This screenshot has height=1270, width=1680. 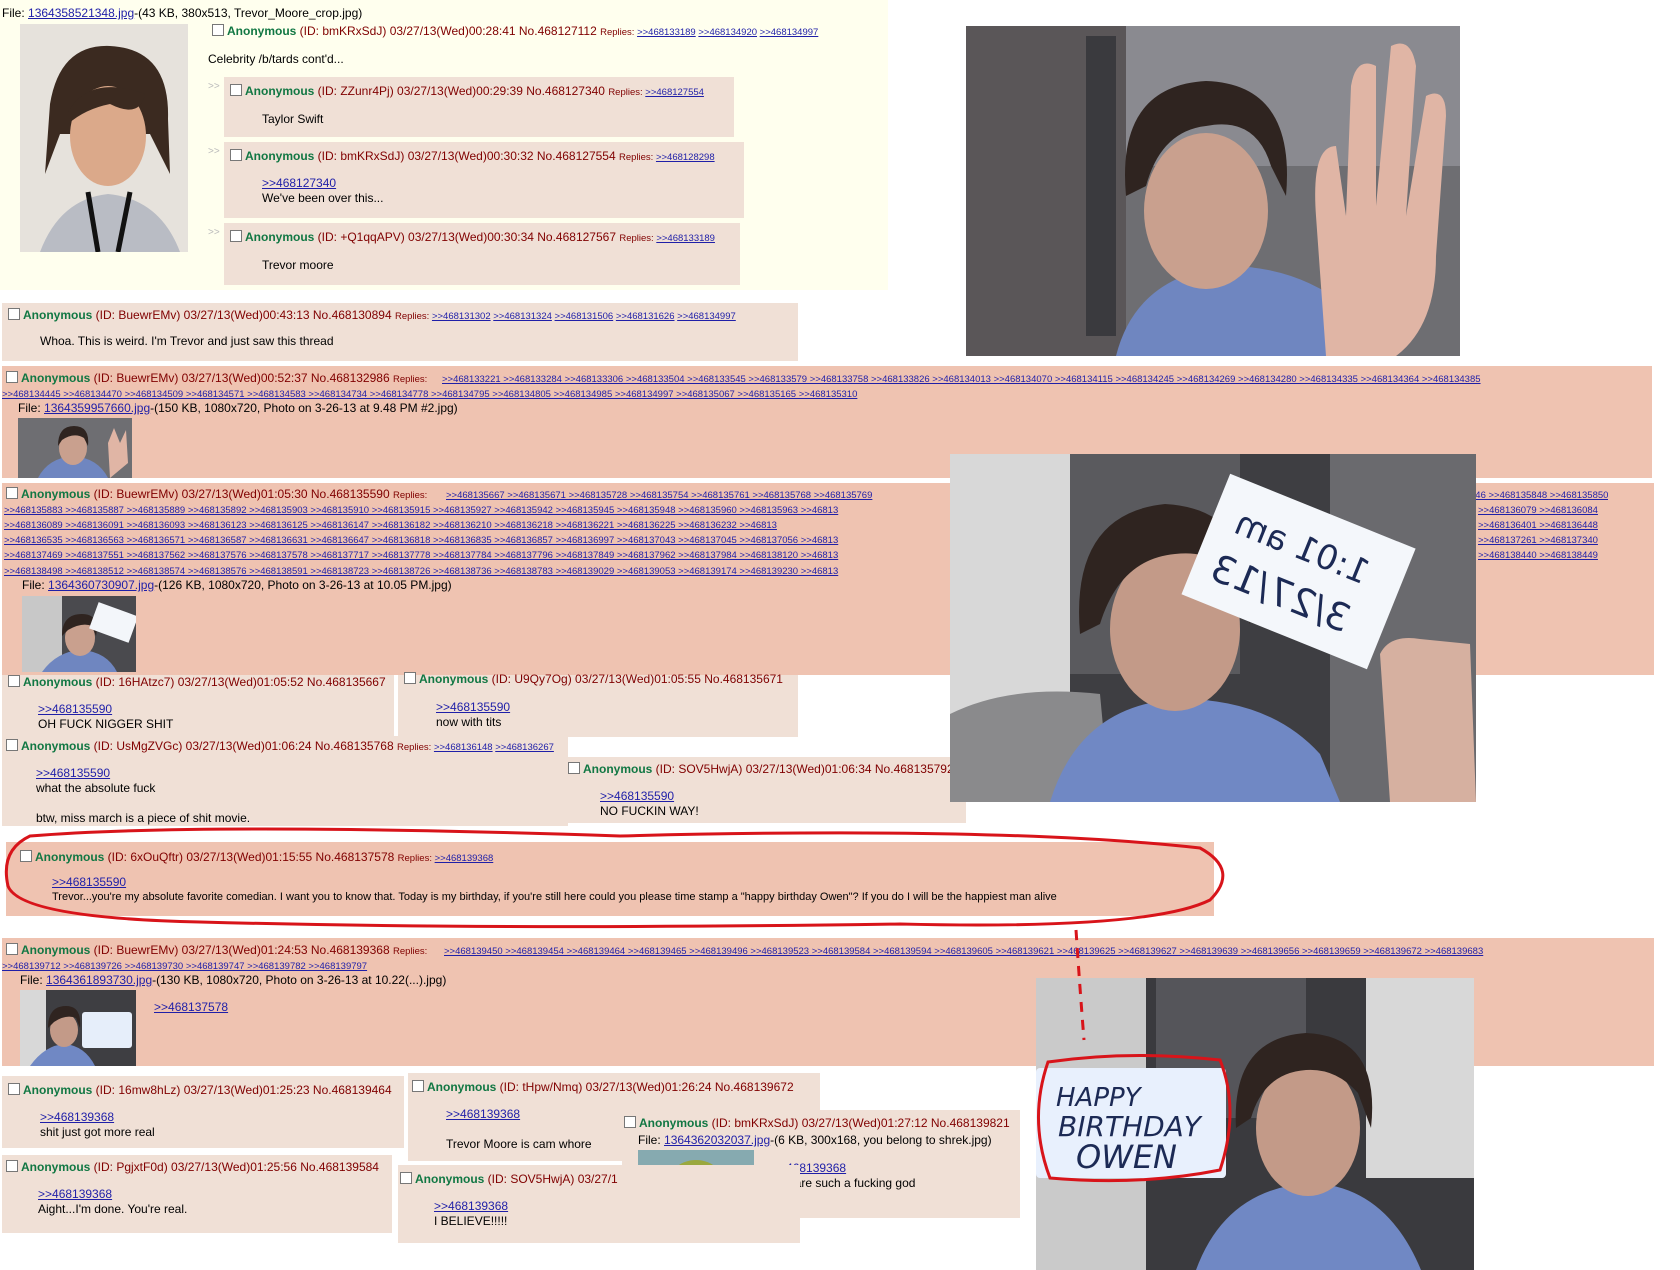 I want to click on reply-link: >>468131324, so click(x=522, y=316).